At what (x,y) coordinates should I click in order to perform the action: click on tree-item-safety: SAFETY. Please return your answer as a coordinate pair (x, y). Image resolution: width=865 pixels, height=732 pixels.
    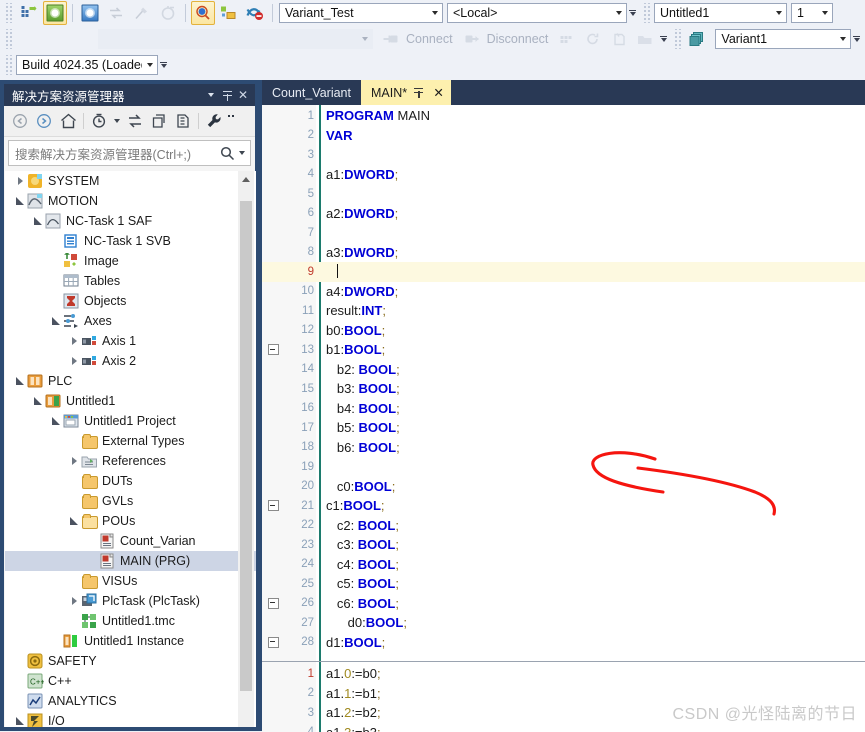
    Looking at the image, I should click on (130, 661).